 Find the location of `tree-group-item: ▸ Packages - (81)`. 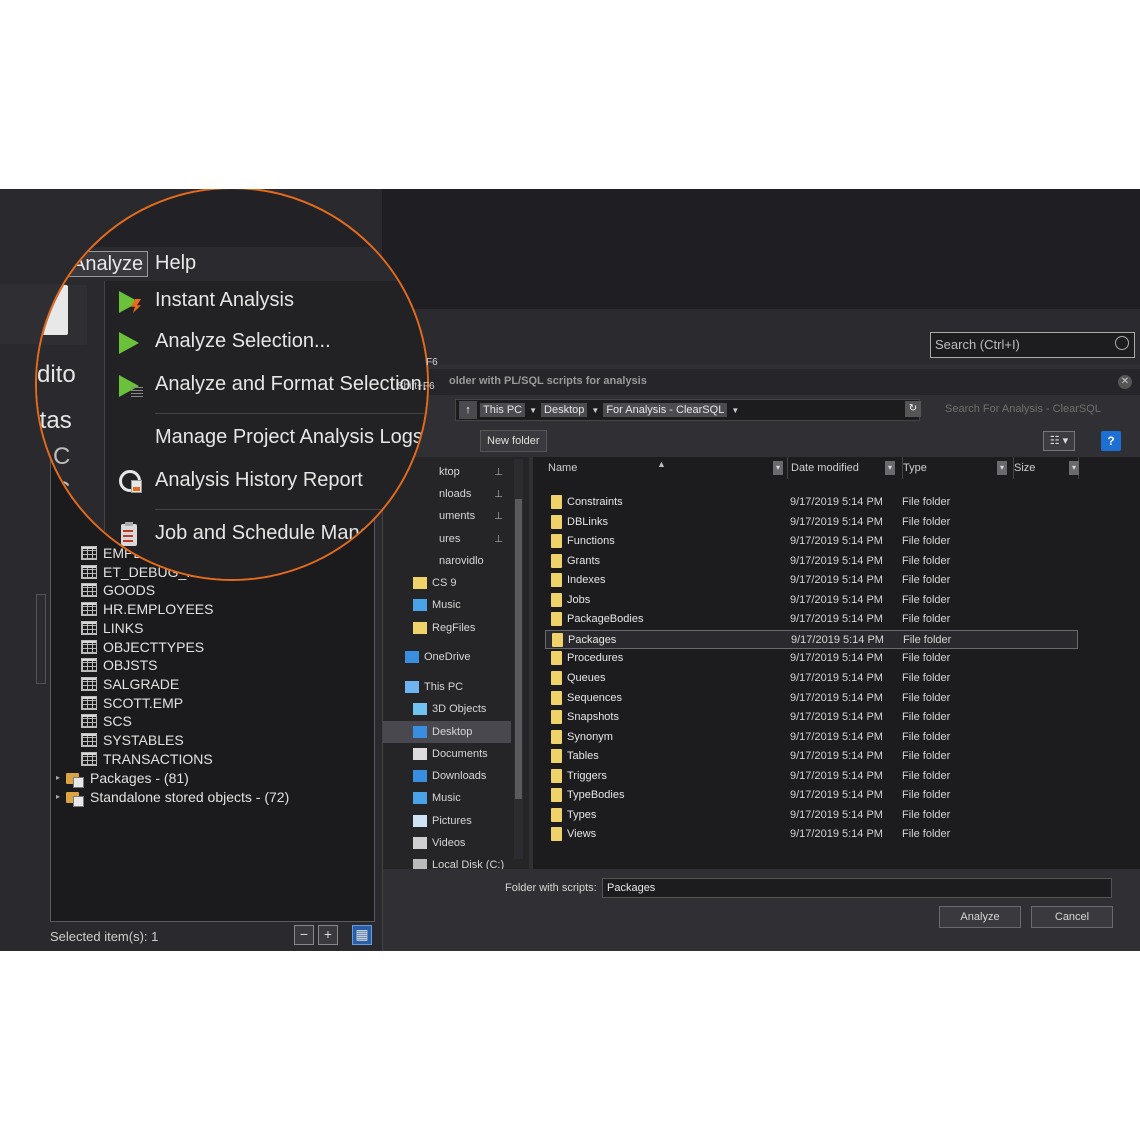

tree-group-item: ▸ Packages - (81) is located at coordinates (122, 778).